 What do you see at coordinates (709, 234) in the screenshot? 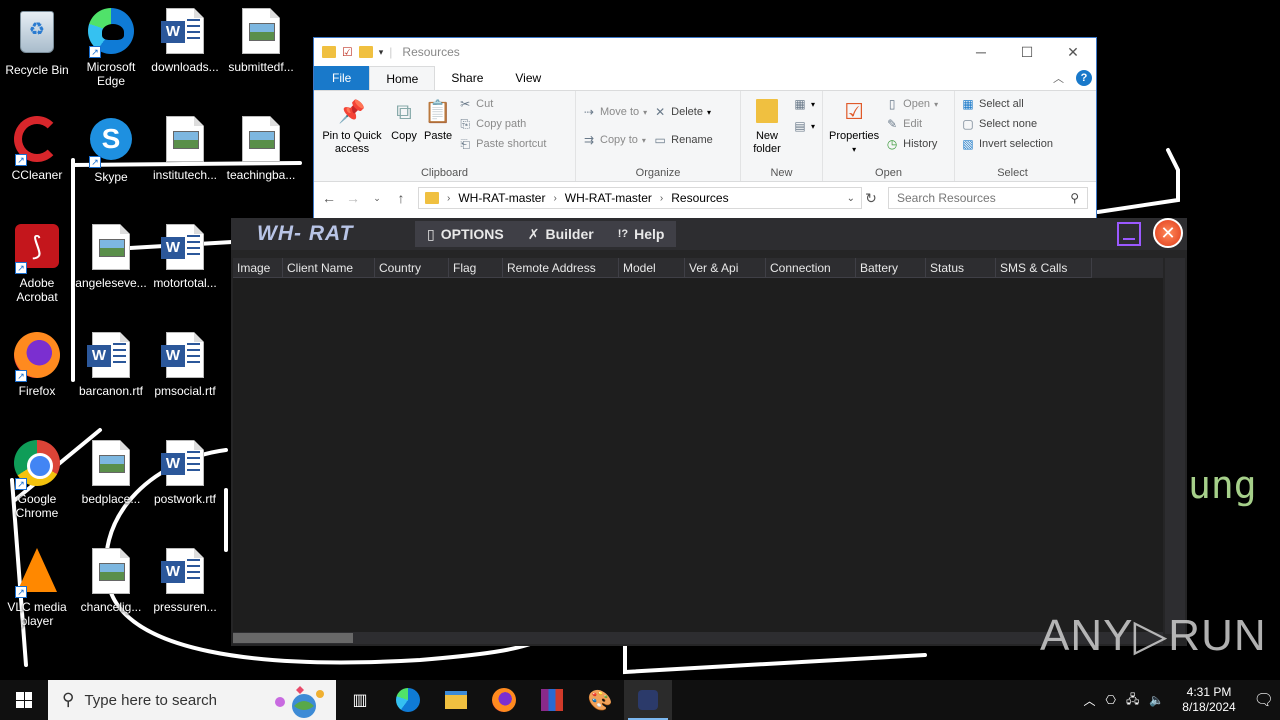
I see `wh-rat-title-bar: WH- RAT ▯ OPTIONS ✗ Builder !? Help ✕` at bounding box center [709, 234].